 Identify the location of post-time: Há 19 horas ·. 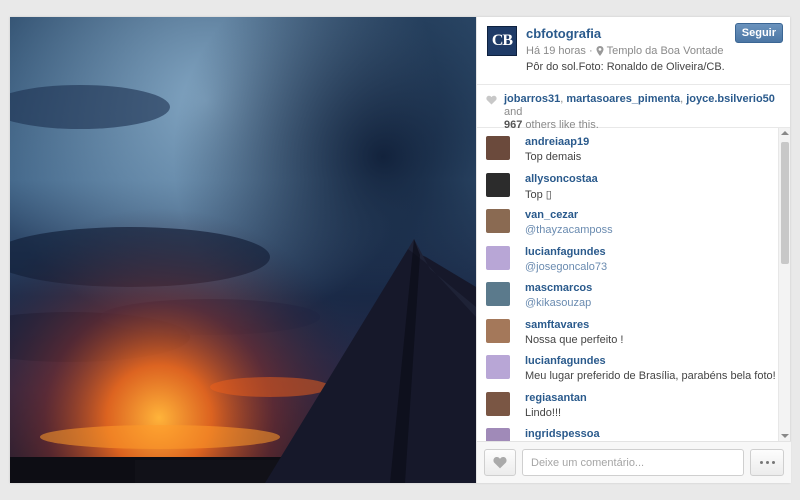
(559, 51).